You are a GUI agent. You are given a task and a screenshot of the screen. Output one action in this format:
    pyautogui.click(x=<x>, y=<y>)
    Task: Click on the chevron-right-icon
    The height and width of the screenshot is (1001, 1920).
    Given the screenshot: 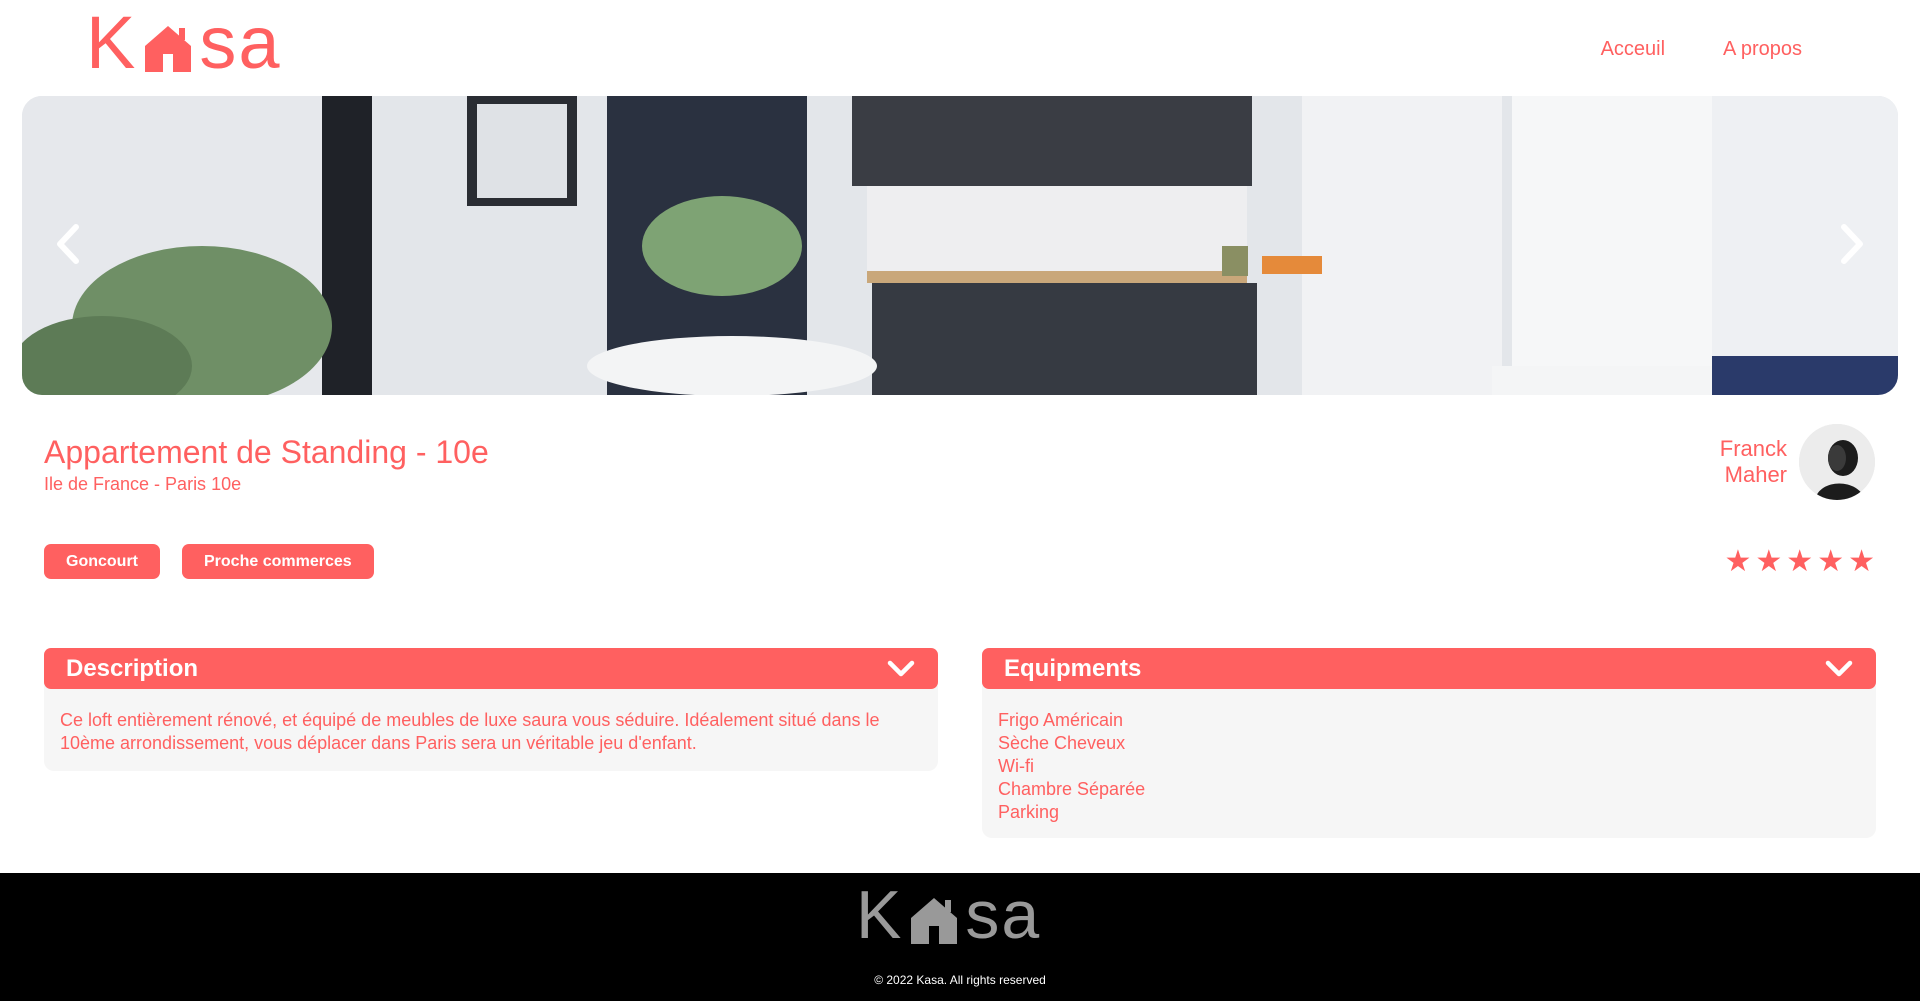 What is the action you would take?
    pyautogui.click(x=1852, y=244)
    